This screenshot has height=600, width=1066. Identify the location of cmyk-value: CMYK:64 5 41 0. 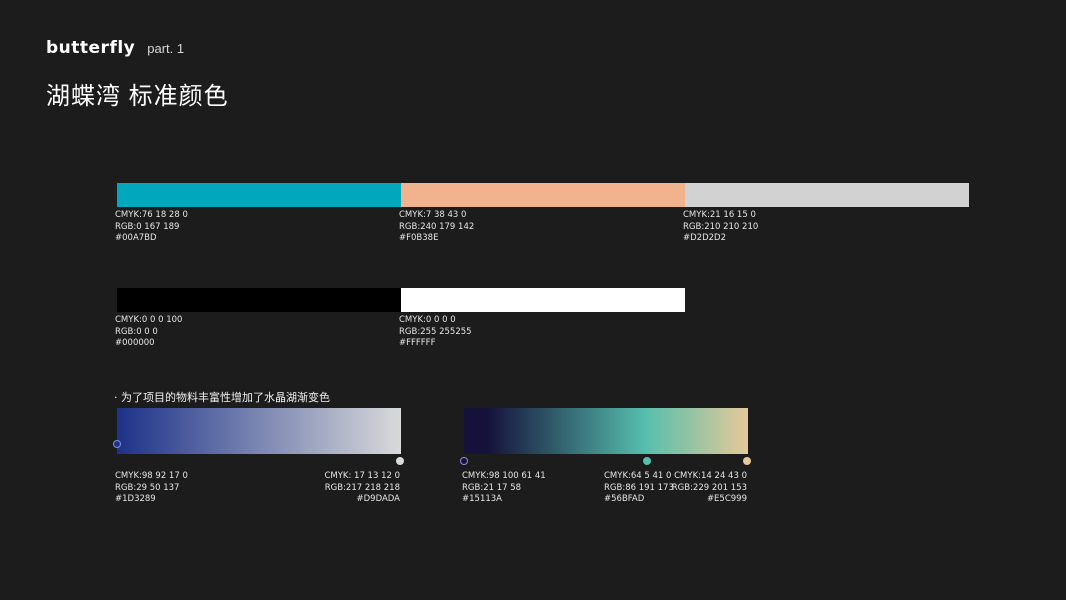
(638, 476).